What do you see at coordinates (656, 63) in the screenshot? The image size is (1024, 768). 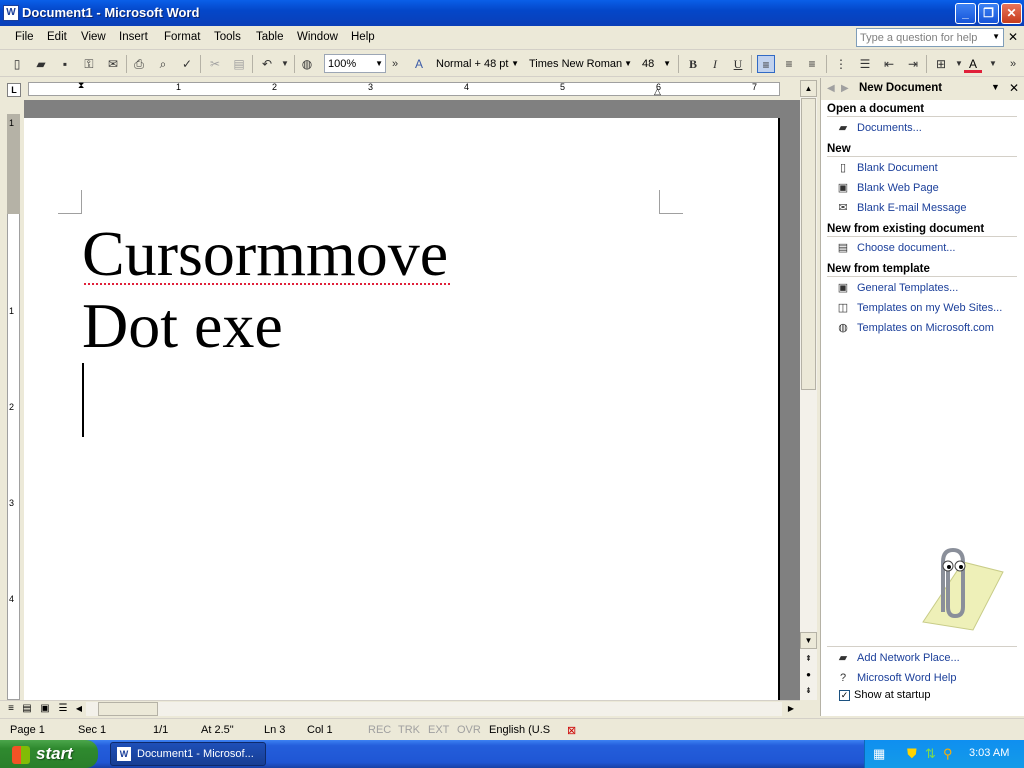 I see `font-size-select: 48 ▼` at bounding box center [656, 63].